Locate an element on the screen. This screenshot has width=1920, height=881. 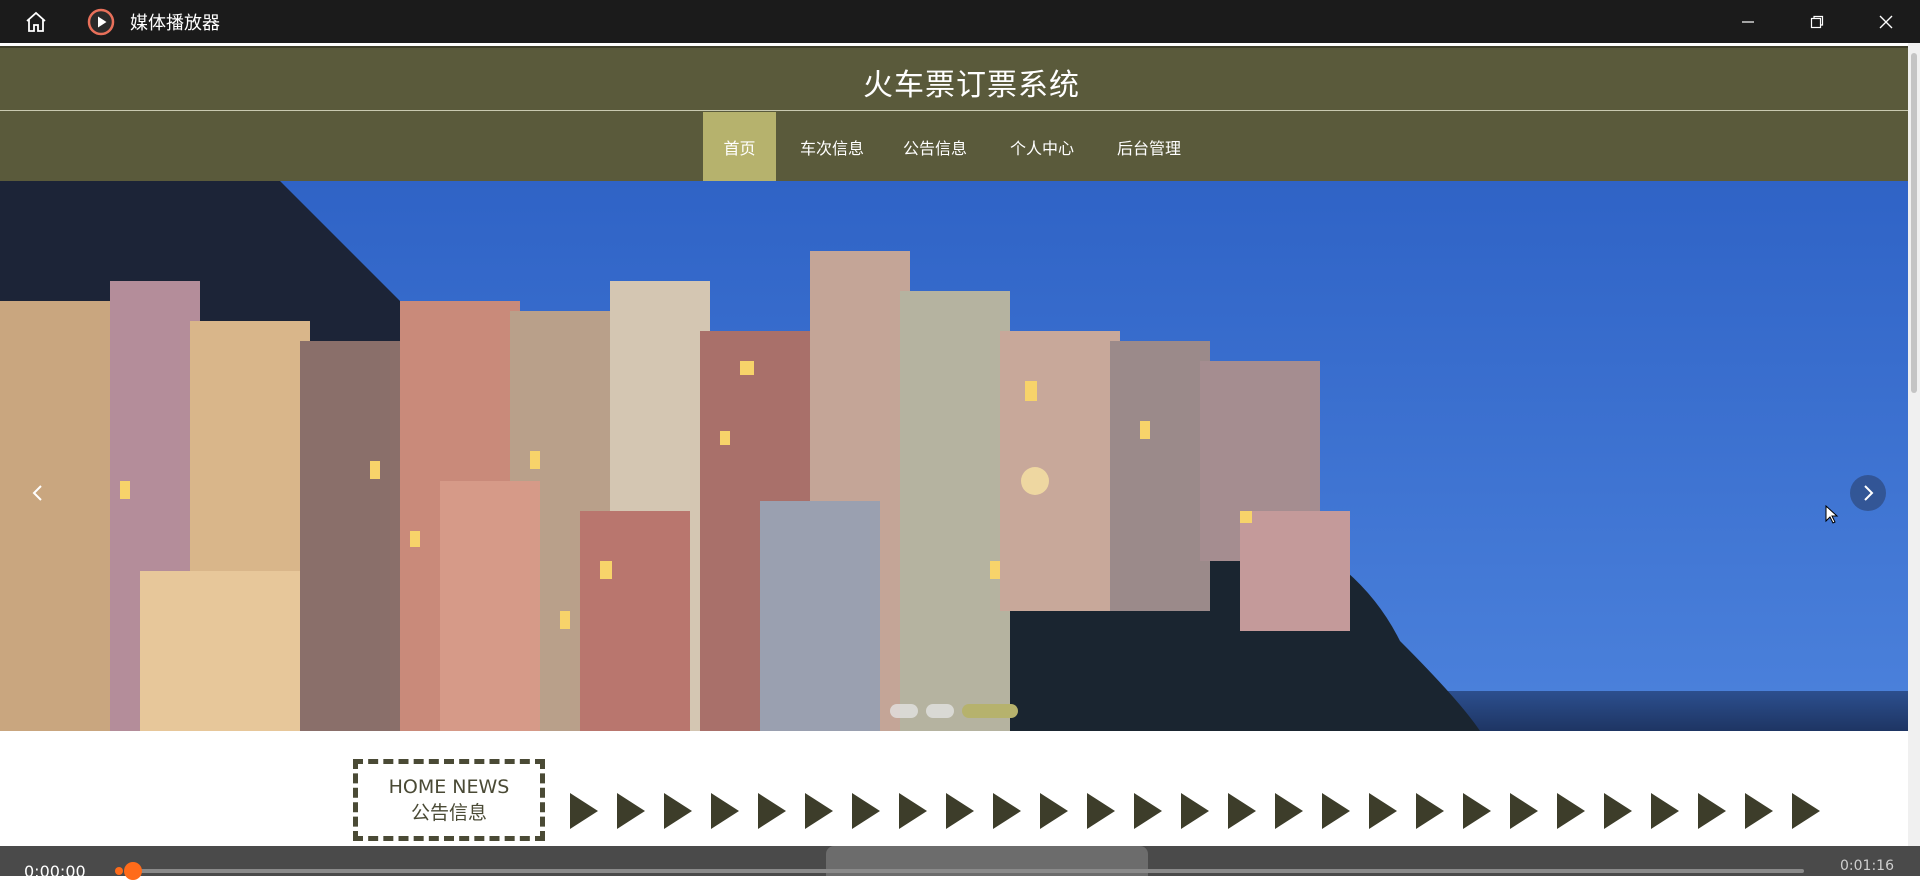
news-arrow-decoration is located at coordinates (1240, 813).